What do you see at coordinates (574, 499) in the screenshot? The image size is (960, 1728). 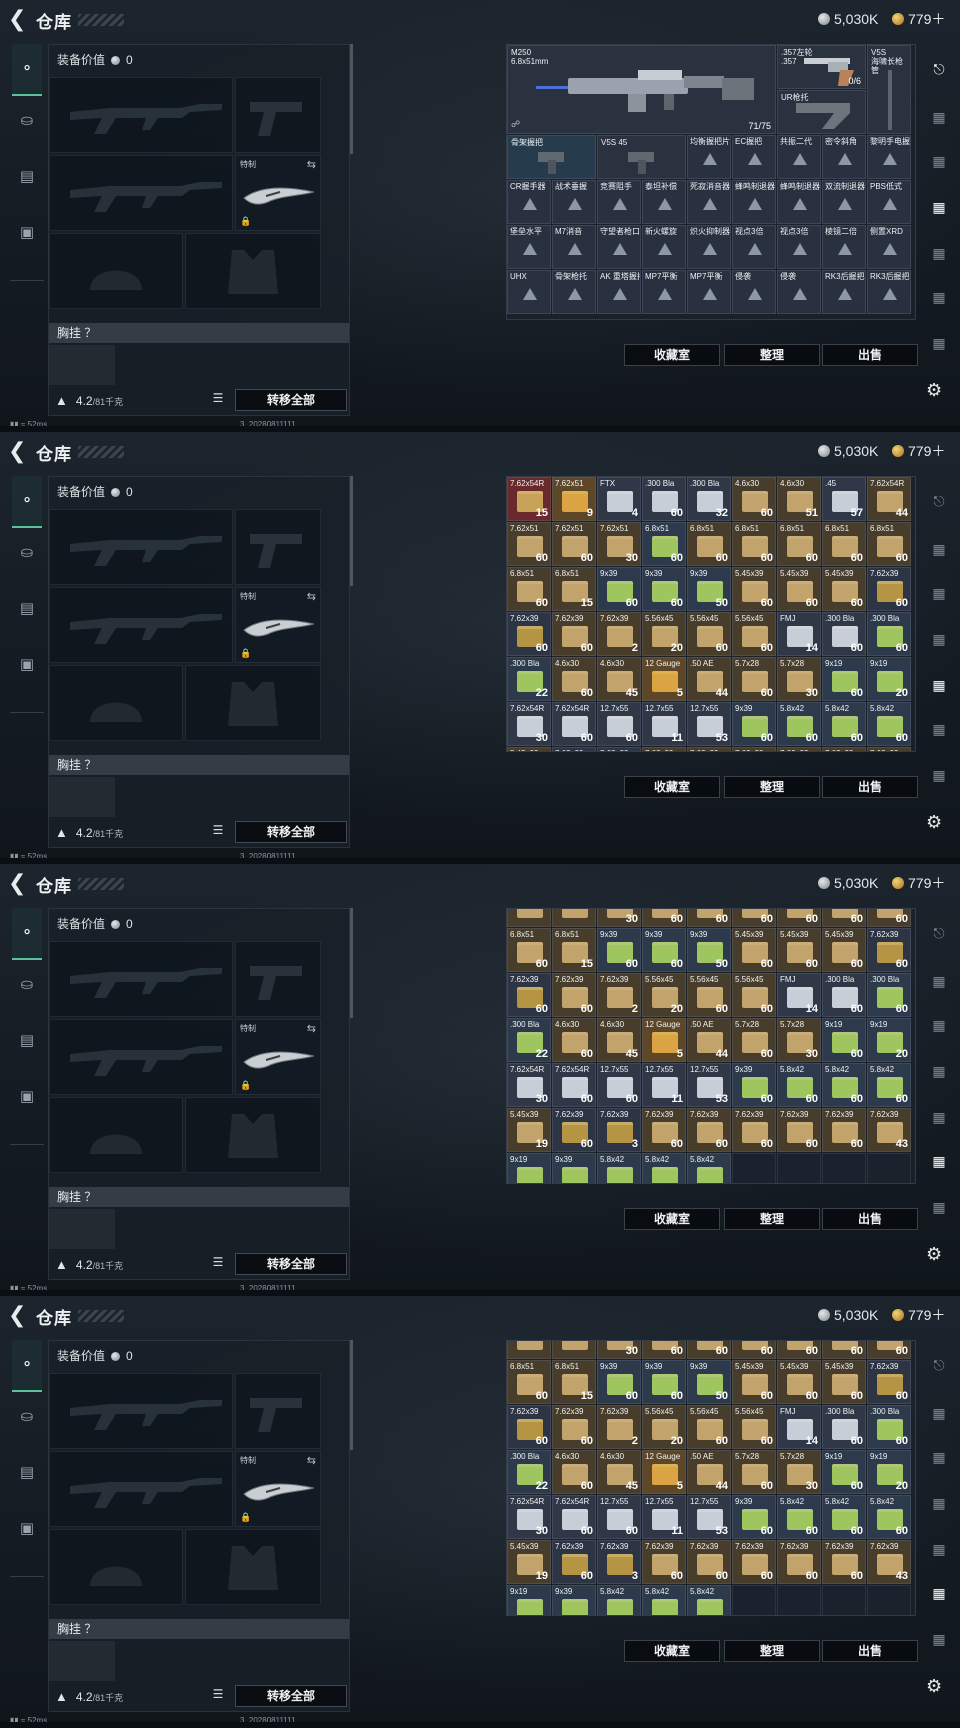 I see `ammo-item: 7.62x51 9` at bounding box center [574, 499].